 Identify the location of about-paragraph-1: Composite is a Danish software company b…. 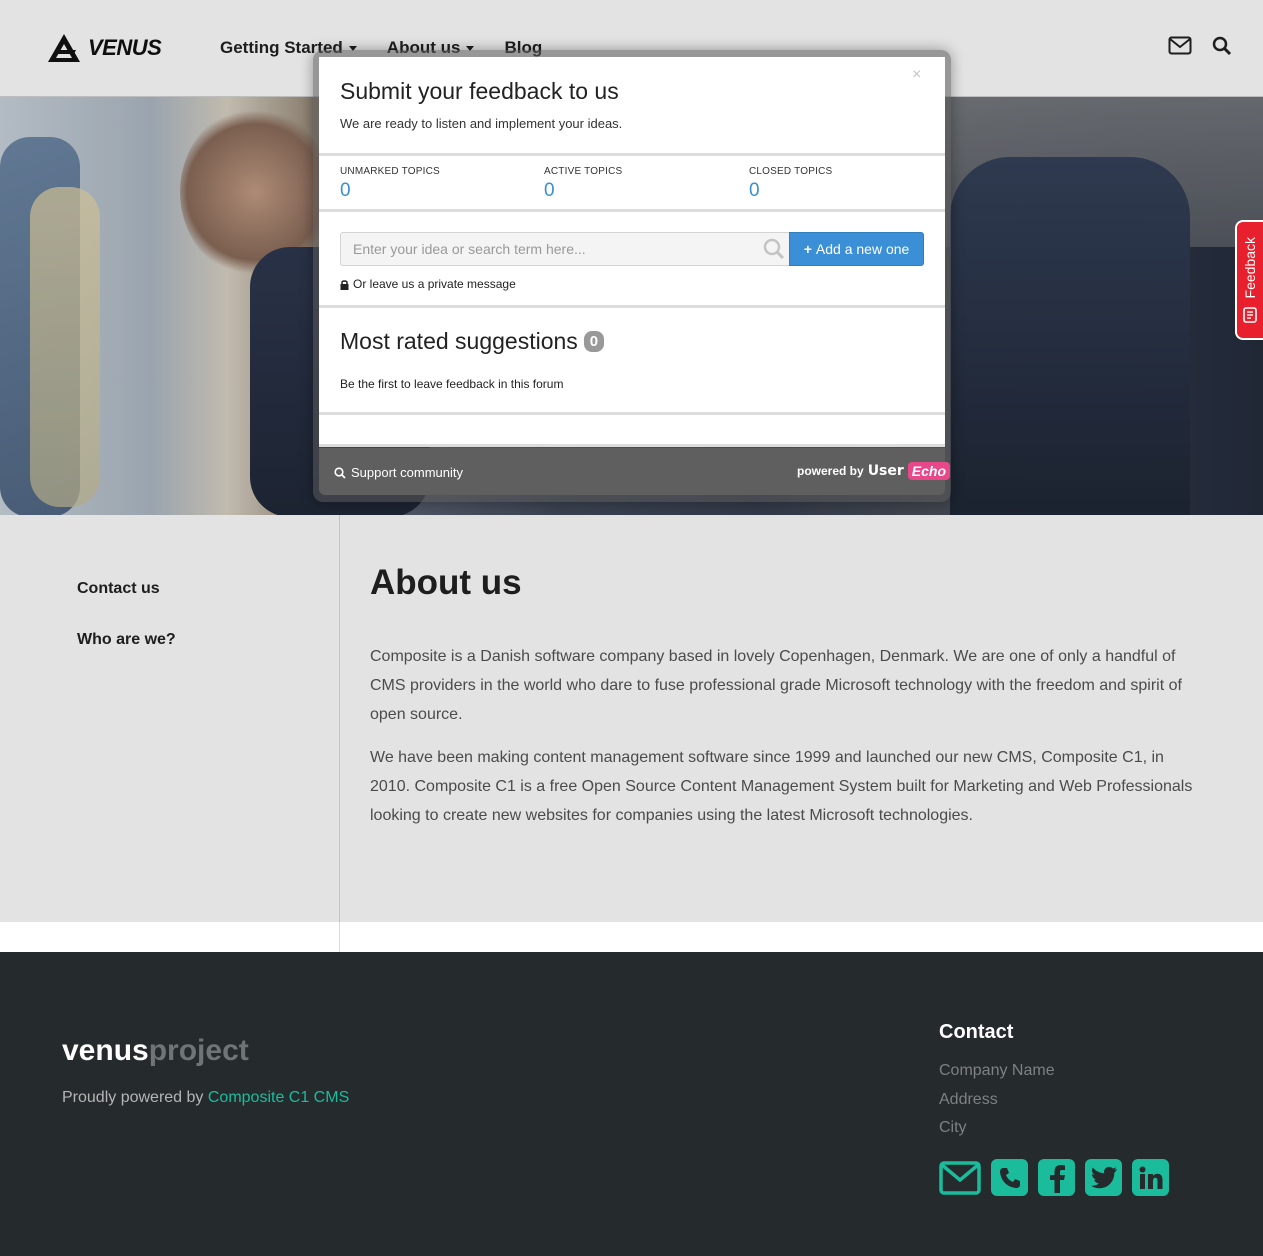
(776, 685).